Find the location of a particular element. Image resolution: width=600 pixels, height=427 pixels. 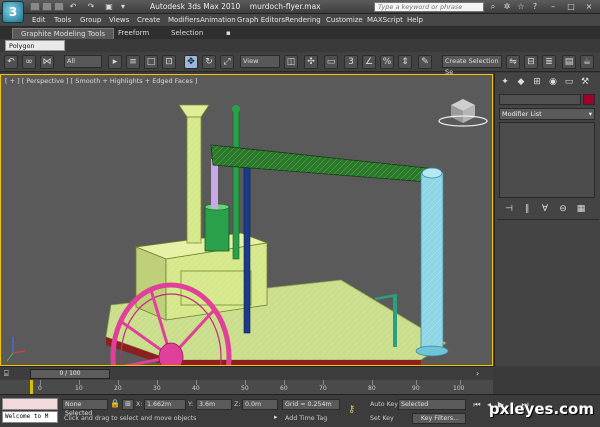

keyboard-shortcut-icon: ▭ is located at coordinates (331, 62).